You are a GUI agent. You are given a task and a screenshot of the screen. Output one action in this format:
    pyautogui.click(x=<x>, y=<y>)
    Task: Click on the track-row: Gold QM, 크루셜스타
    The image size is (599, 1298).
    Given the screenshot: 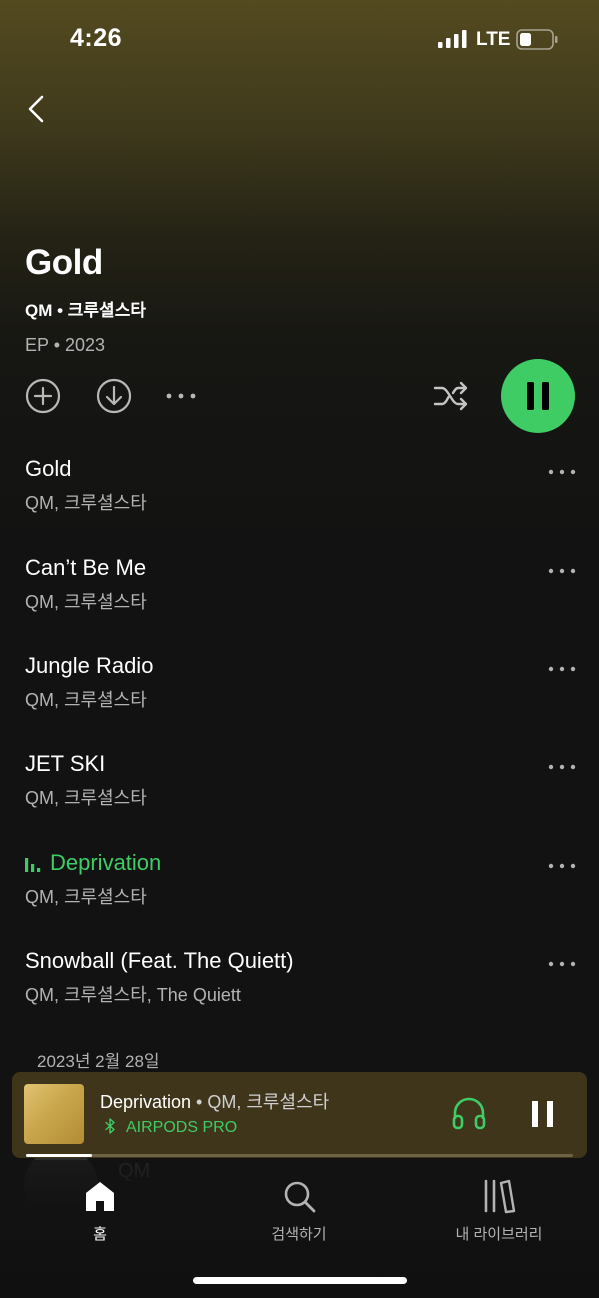 What is the action you would take?
    pyautogui.click(x=299, y=505)
    